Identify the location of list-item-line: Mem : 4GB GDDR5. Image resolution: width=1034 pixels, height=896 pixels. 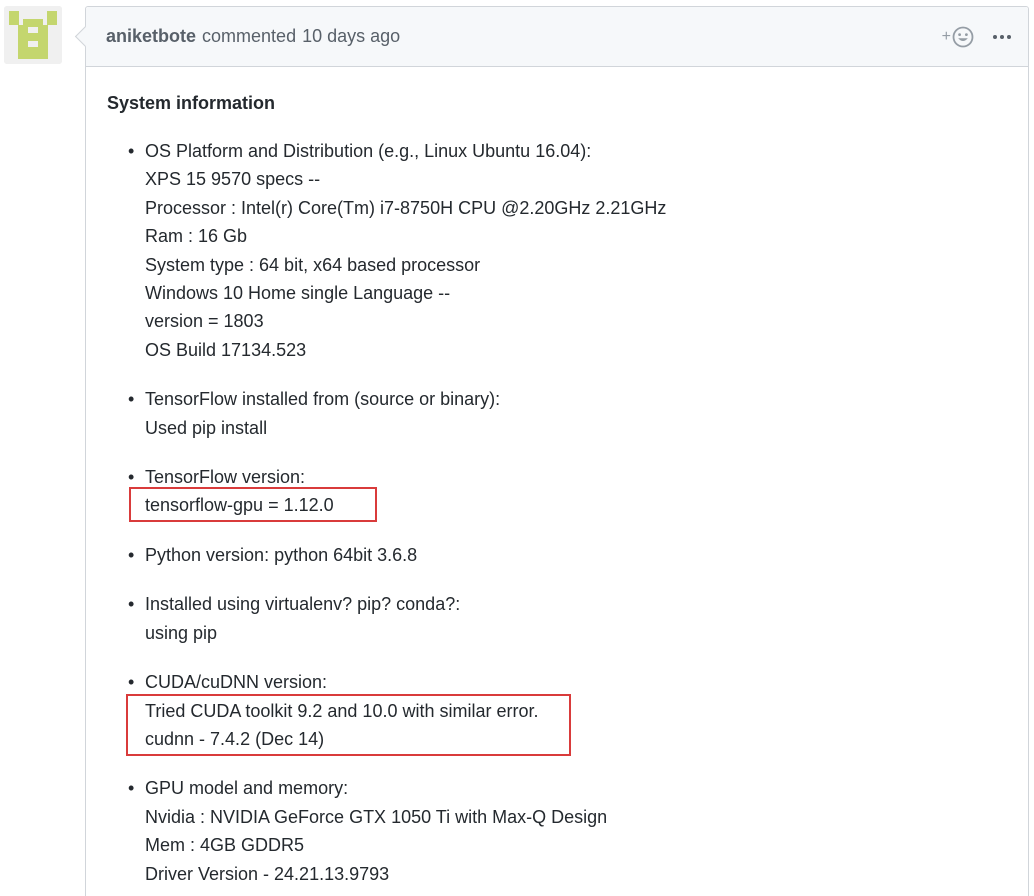
(225, 845).